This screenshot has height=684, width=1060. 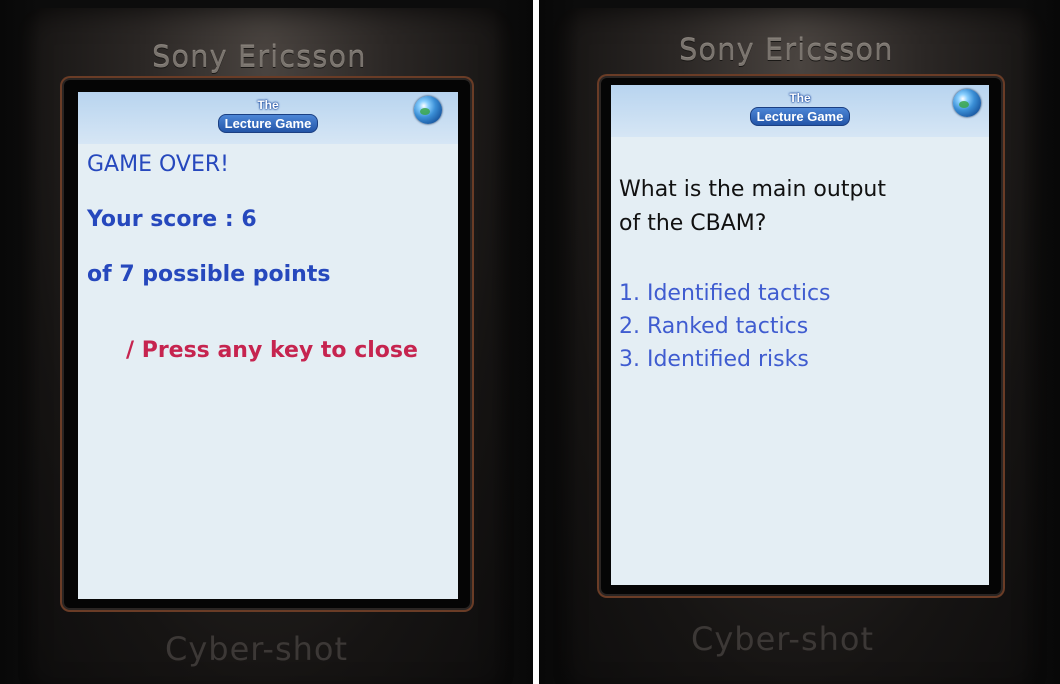 I want to click on press-key-prompt: / Press any key to close, so click(x=272, y=350).